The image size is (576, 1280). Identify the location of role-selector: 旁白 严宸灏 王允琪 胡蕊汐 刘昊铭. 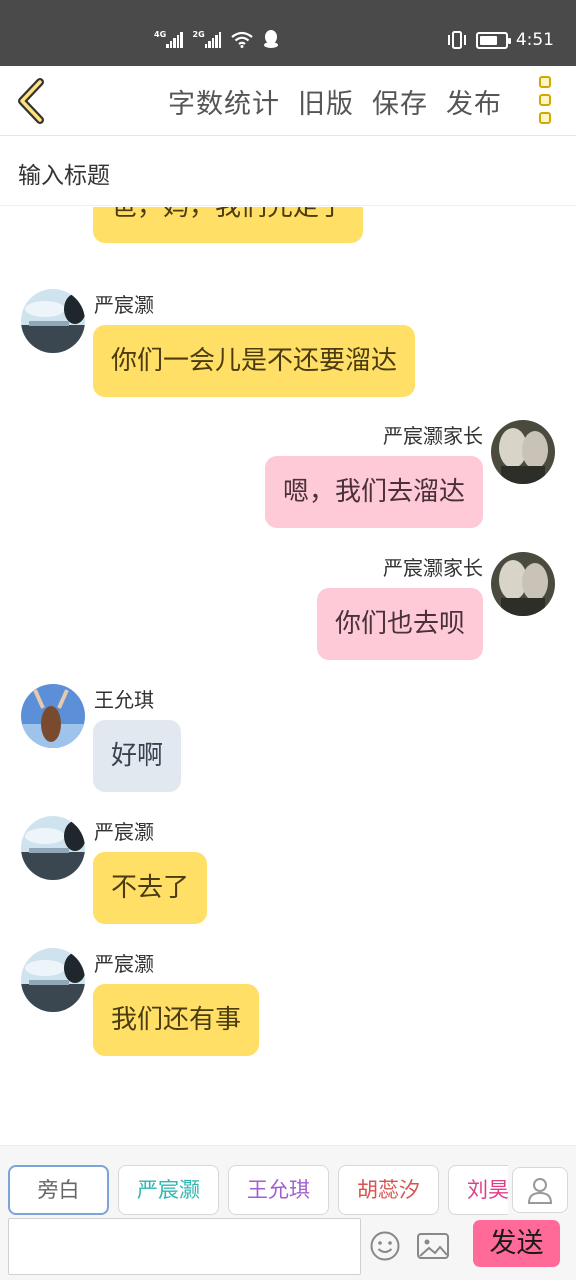
(258, 1190).